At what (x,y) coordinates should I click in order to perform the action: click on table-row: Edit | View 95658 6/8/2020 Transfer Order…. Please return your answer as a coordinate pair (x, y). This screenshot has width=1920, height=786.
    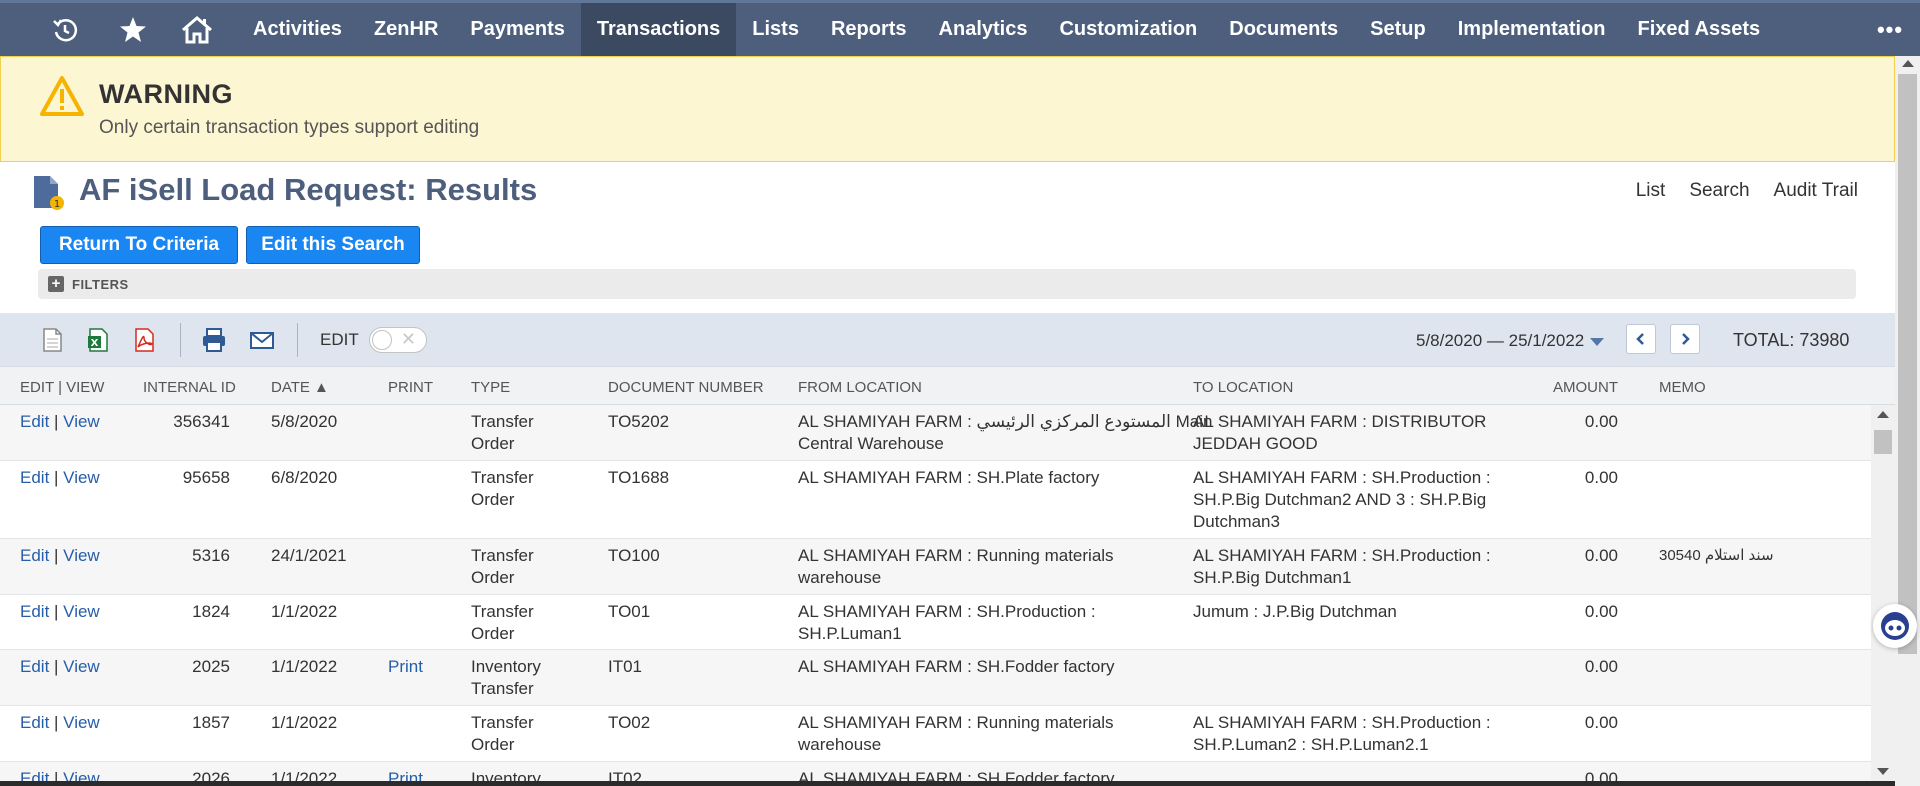
    Looking at the image, I should click on (935, 500).